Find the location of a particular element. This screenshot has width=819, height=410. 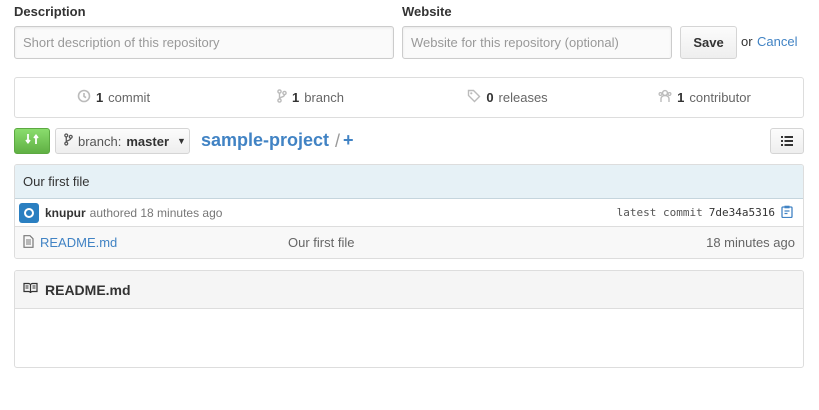

branch-selector: branch: master ▼ is located at coordinates (122, 141).